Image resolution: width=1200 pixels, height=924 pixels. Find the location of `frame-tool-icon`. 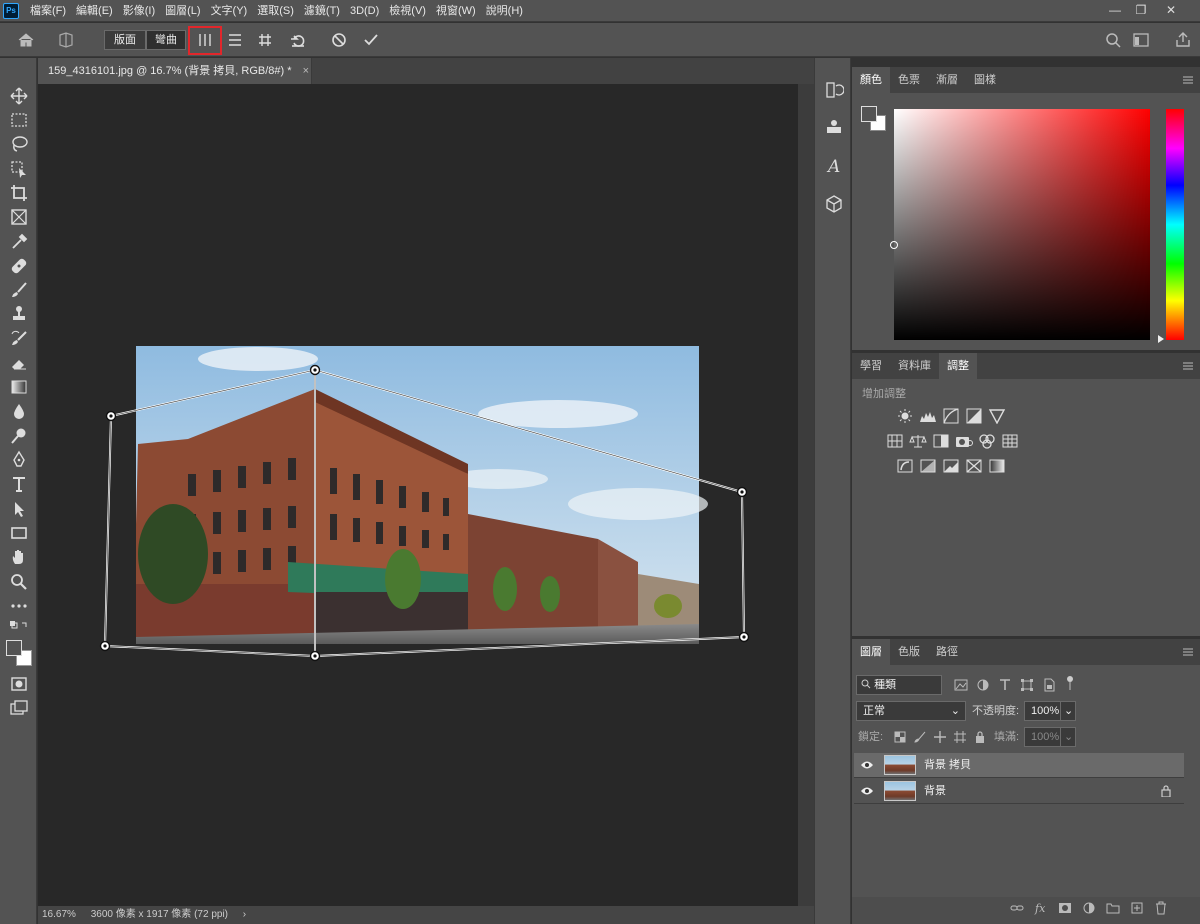

frame-tool-icon is located at coordinates (19, 217).